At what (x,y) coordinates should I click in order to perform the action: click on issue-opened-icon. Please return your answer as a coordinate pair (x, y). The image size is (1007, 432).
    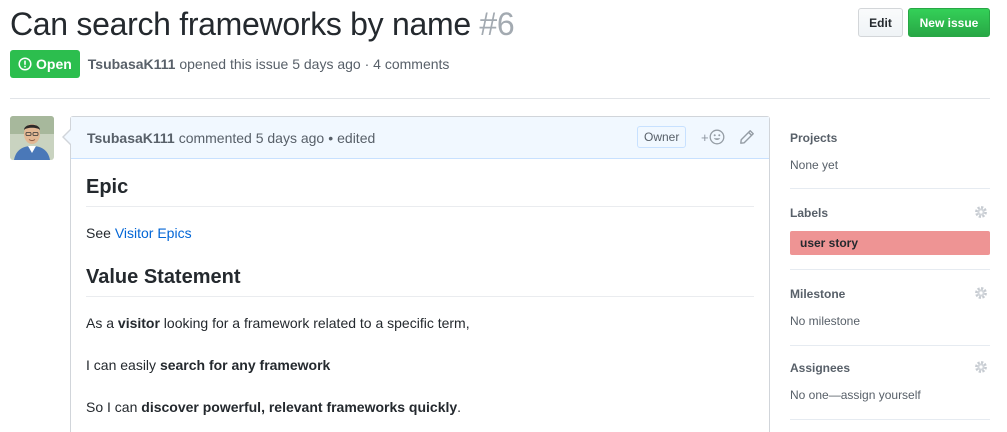
    Looking at the image, I should click on (25, 64).